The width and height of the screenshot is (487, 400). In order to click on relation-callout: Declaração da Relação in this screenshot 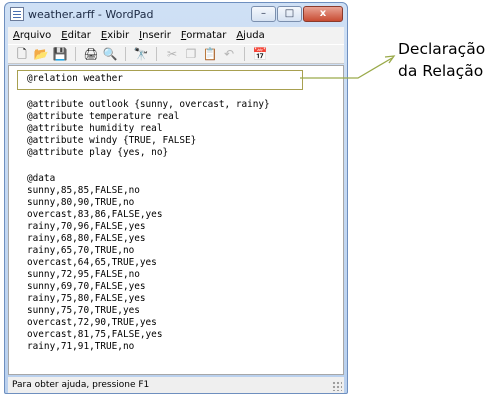, I will do `click(442, 60)`.